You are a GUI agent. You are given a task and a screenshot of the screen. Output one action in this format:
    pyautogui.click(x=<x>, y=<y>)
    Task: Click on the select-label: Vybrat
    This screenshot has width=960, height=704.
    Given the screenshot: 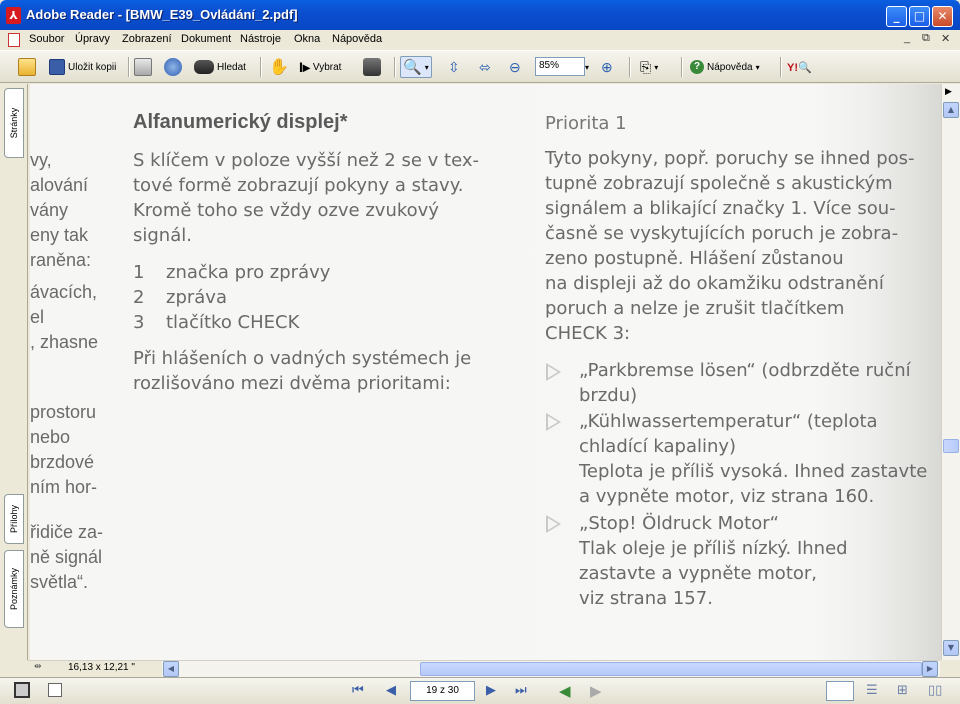 What is the action you would take?
    pyautogui.click(x=327, y=67)
    